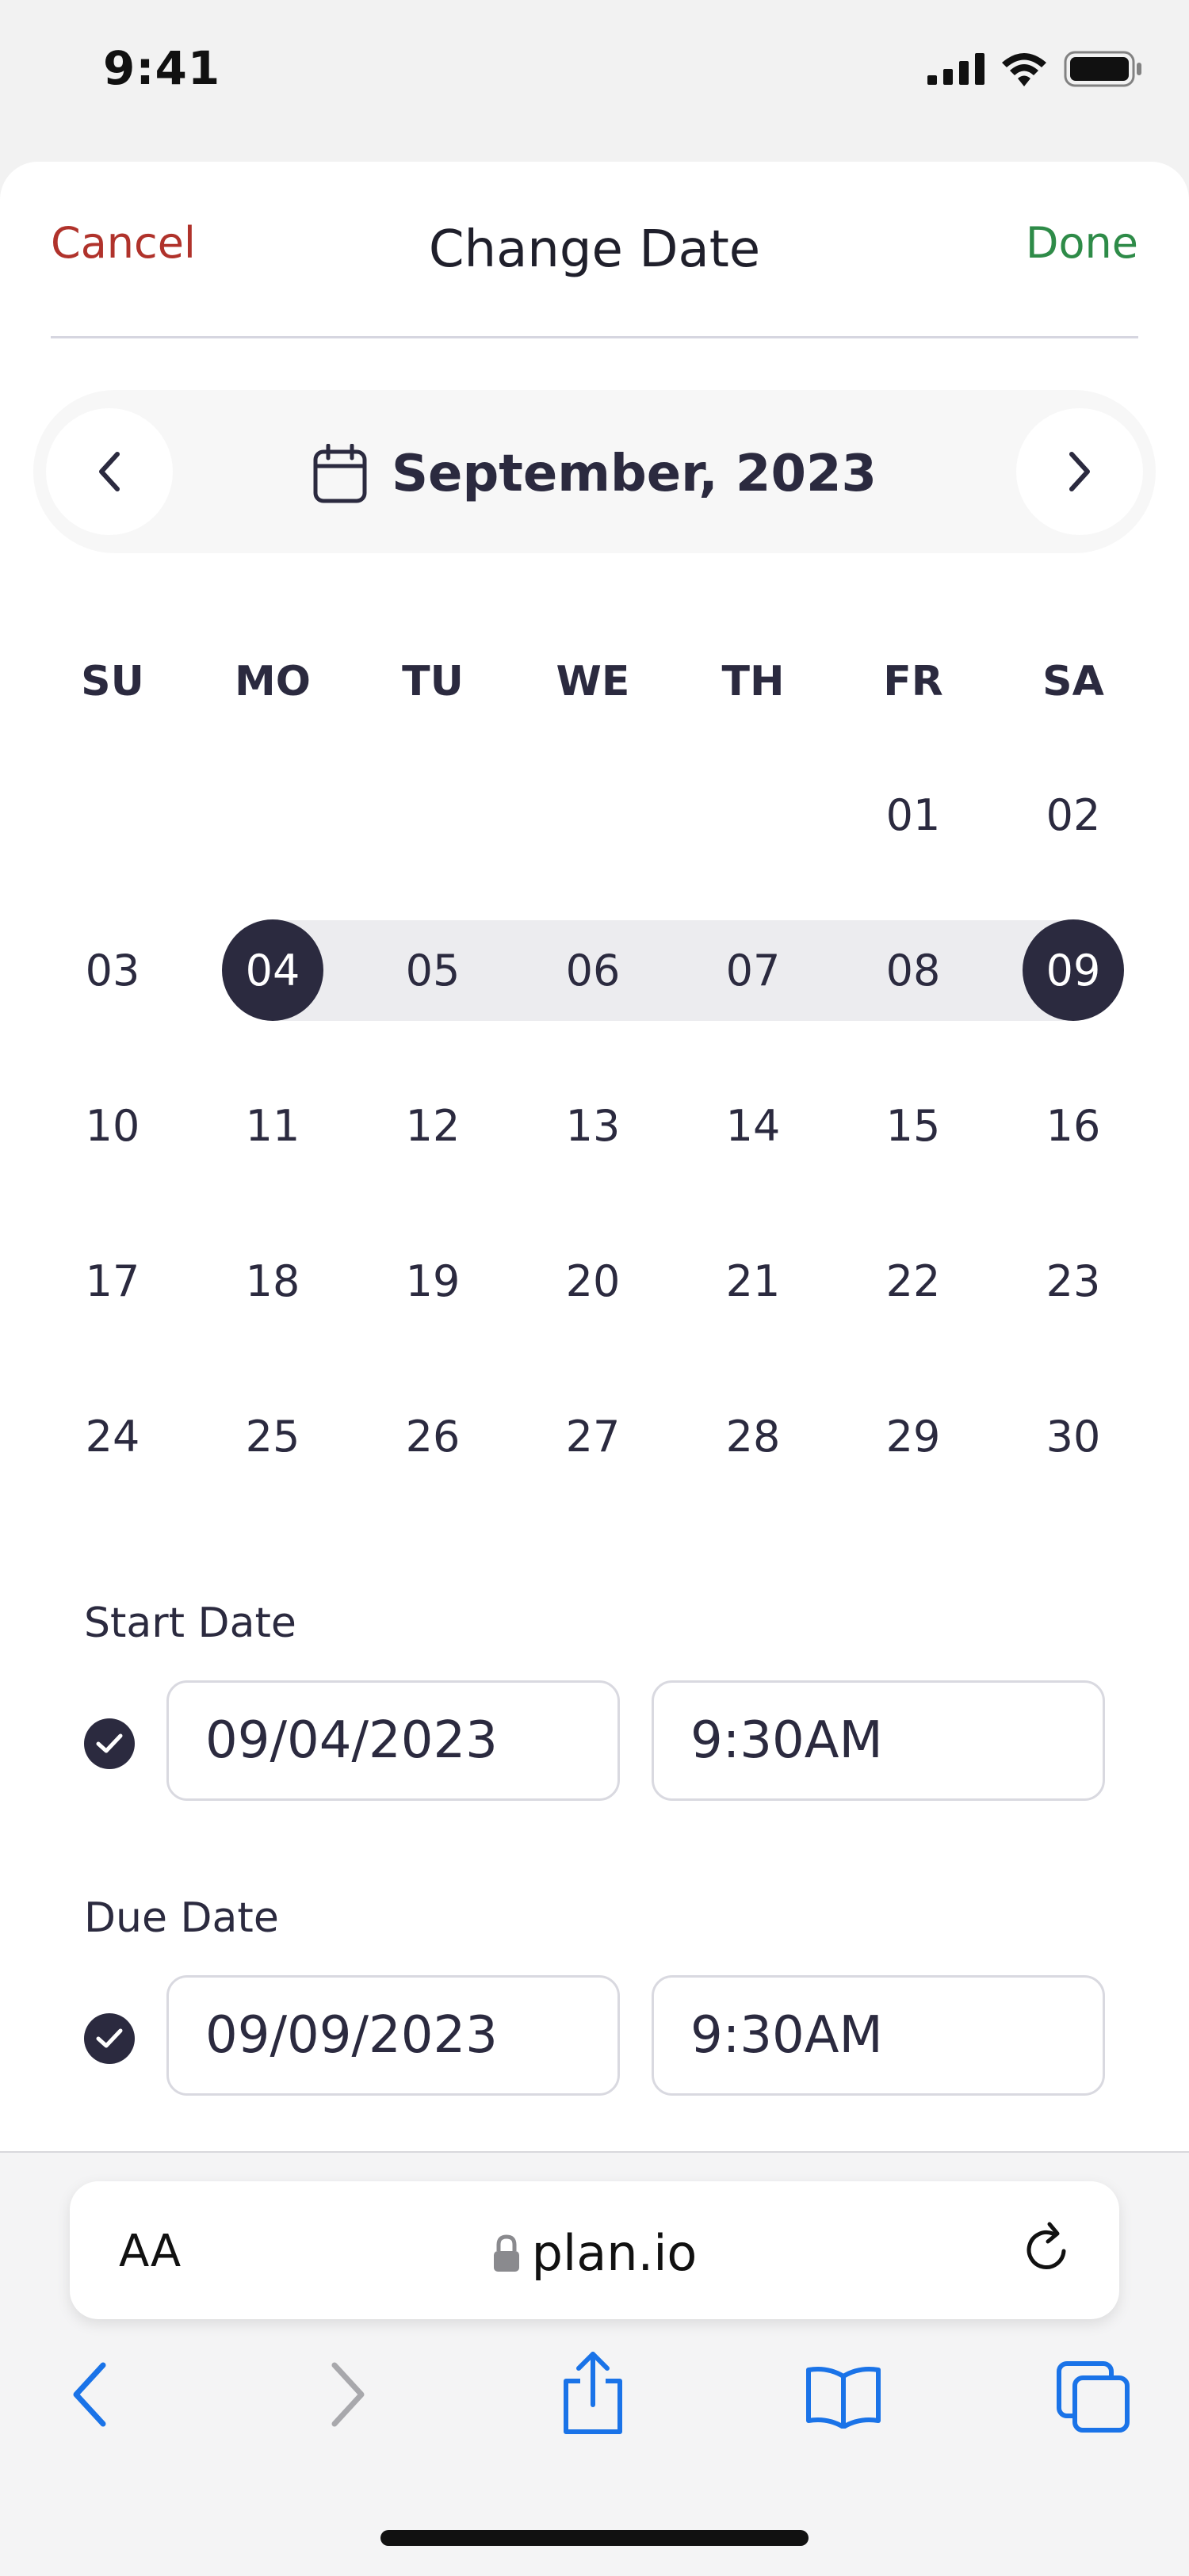  I want to click on lock-icon, so click(506, 2253).